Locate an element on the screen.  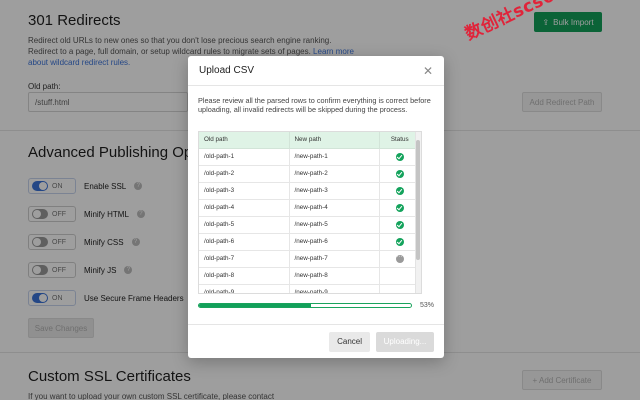
modal-header: Upload CSV ✕ is located at coordinates (316, 71).